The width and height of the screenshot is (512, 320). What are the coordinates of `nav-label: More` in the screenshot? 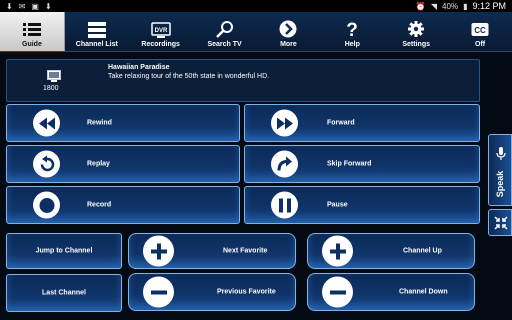 It's located at (288, 44).